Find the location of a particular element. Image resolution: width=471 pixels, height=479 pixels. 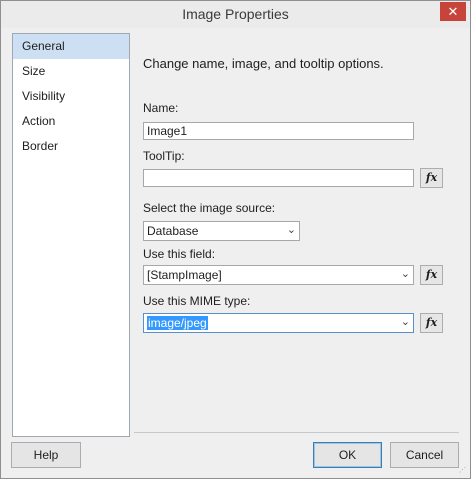

sidebar-item-action: Action is located at coordinates (71, 121).